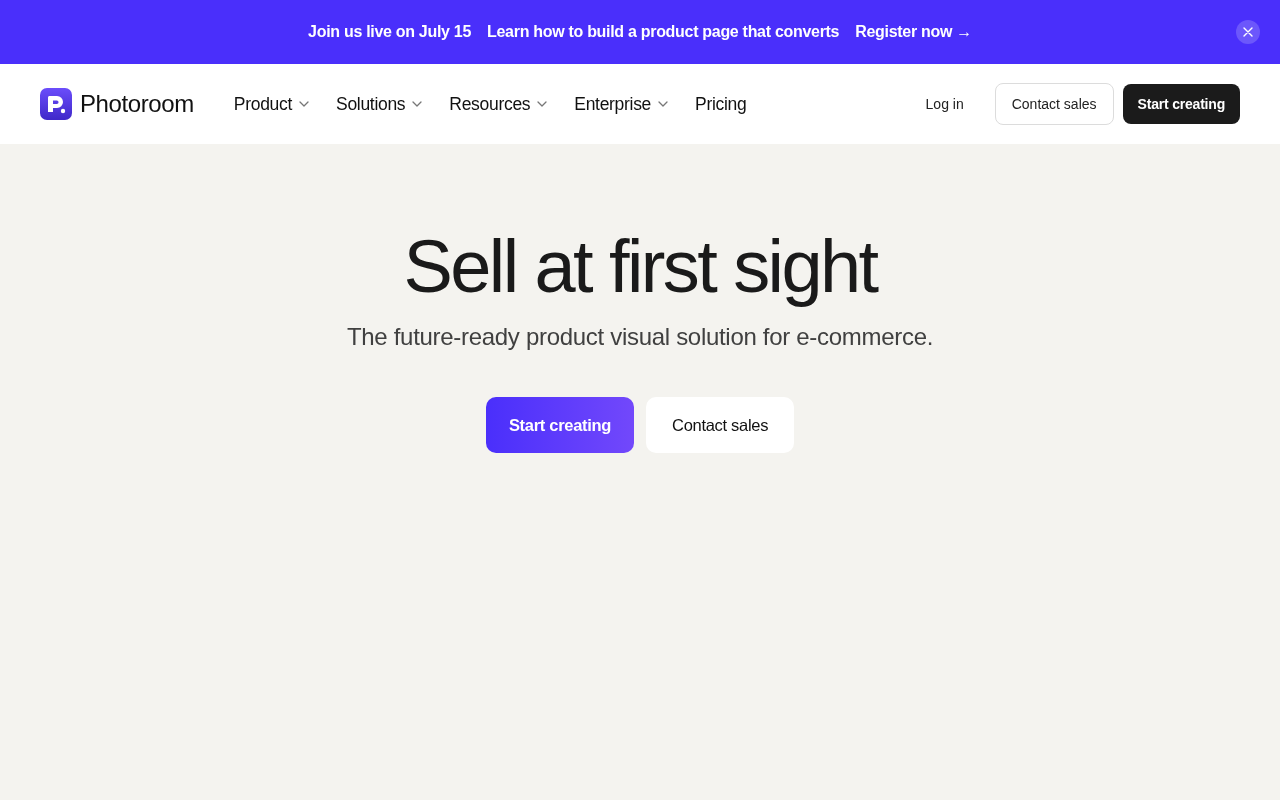 The image size is (1280, 800). Describe the element at coordinates (390, 32) in the screenshot. I see `banner-headline: Join us live on July 15` at that location.